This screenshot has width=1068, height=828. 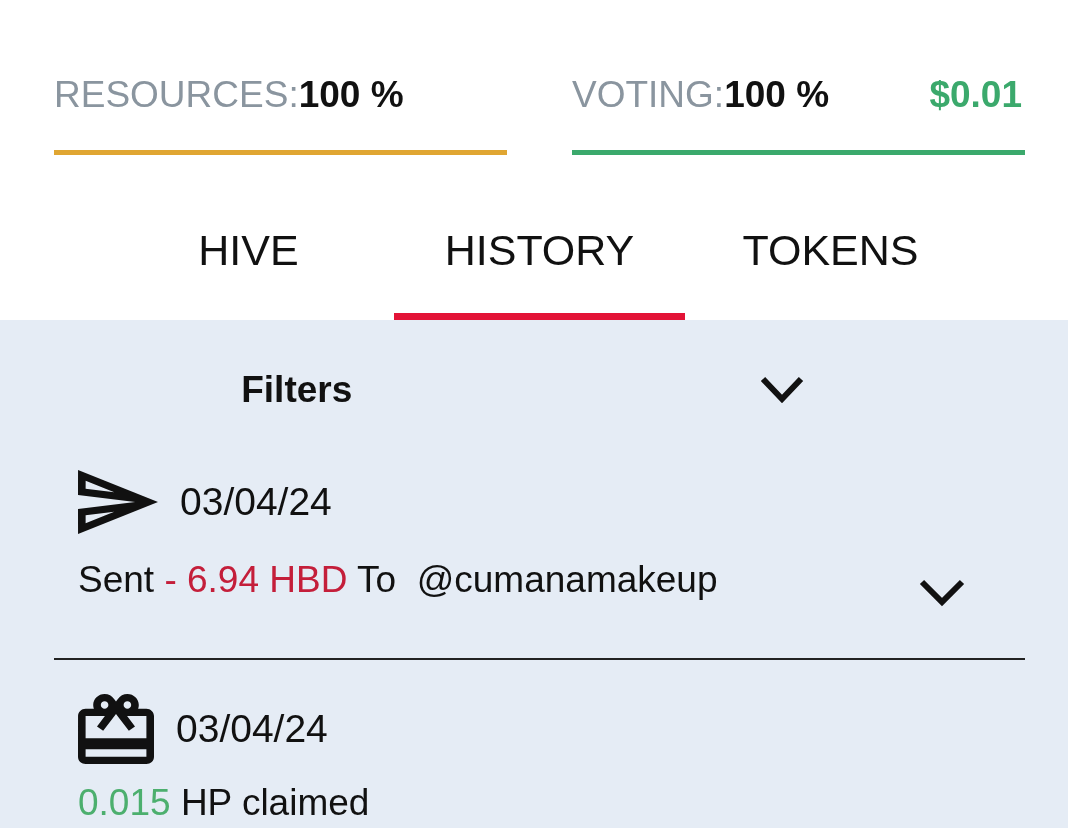 I want to click on filters-label: Filters, so click(x=297, y=390).